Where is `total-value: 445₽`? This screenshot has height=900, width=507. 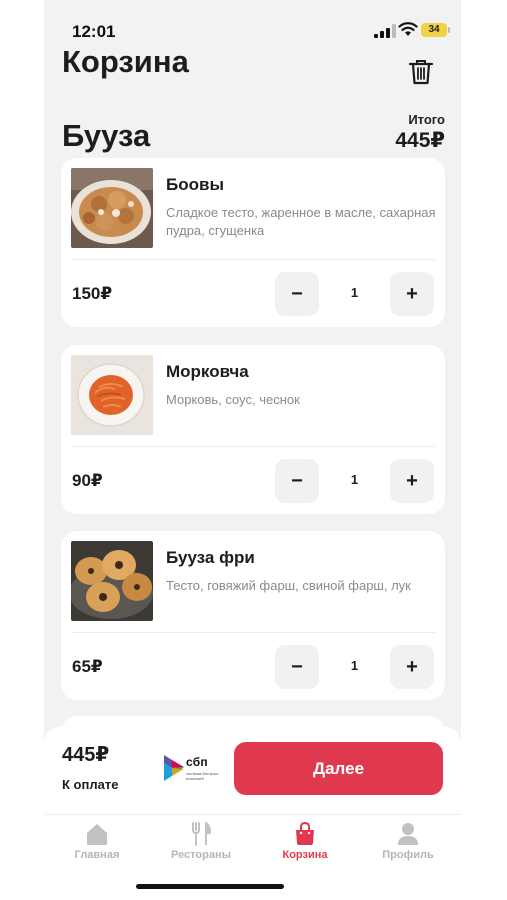
total-value: 445₽ is located at coordinates (420, 140).